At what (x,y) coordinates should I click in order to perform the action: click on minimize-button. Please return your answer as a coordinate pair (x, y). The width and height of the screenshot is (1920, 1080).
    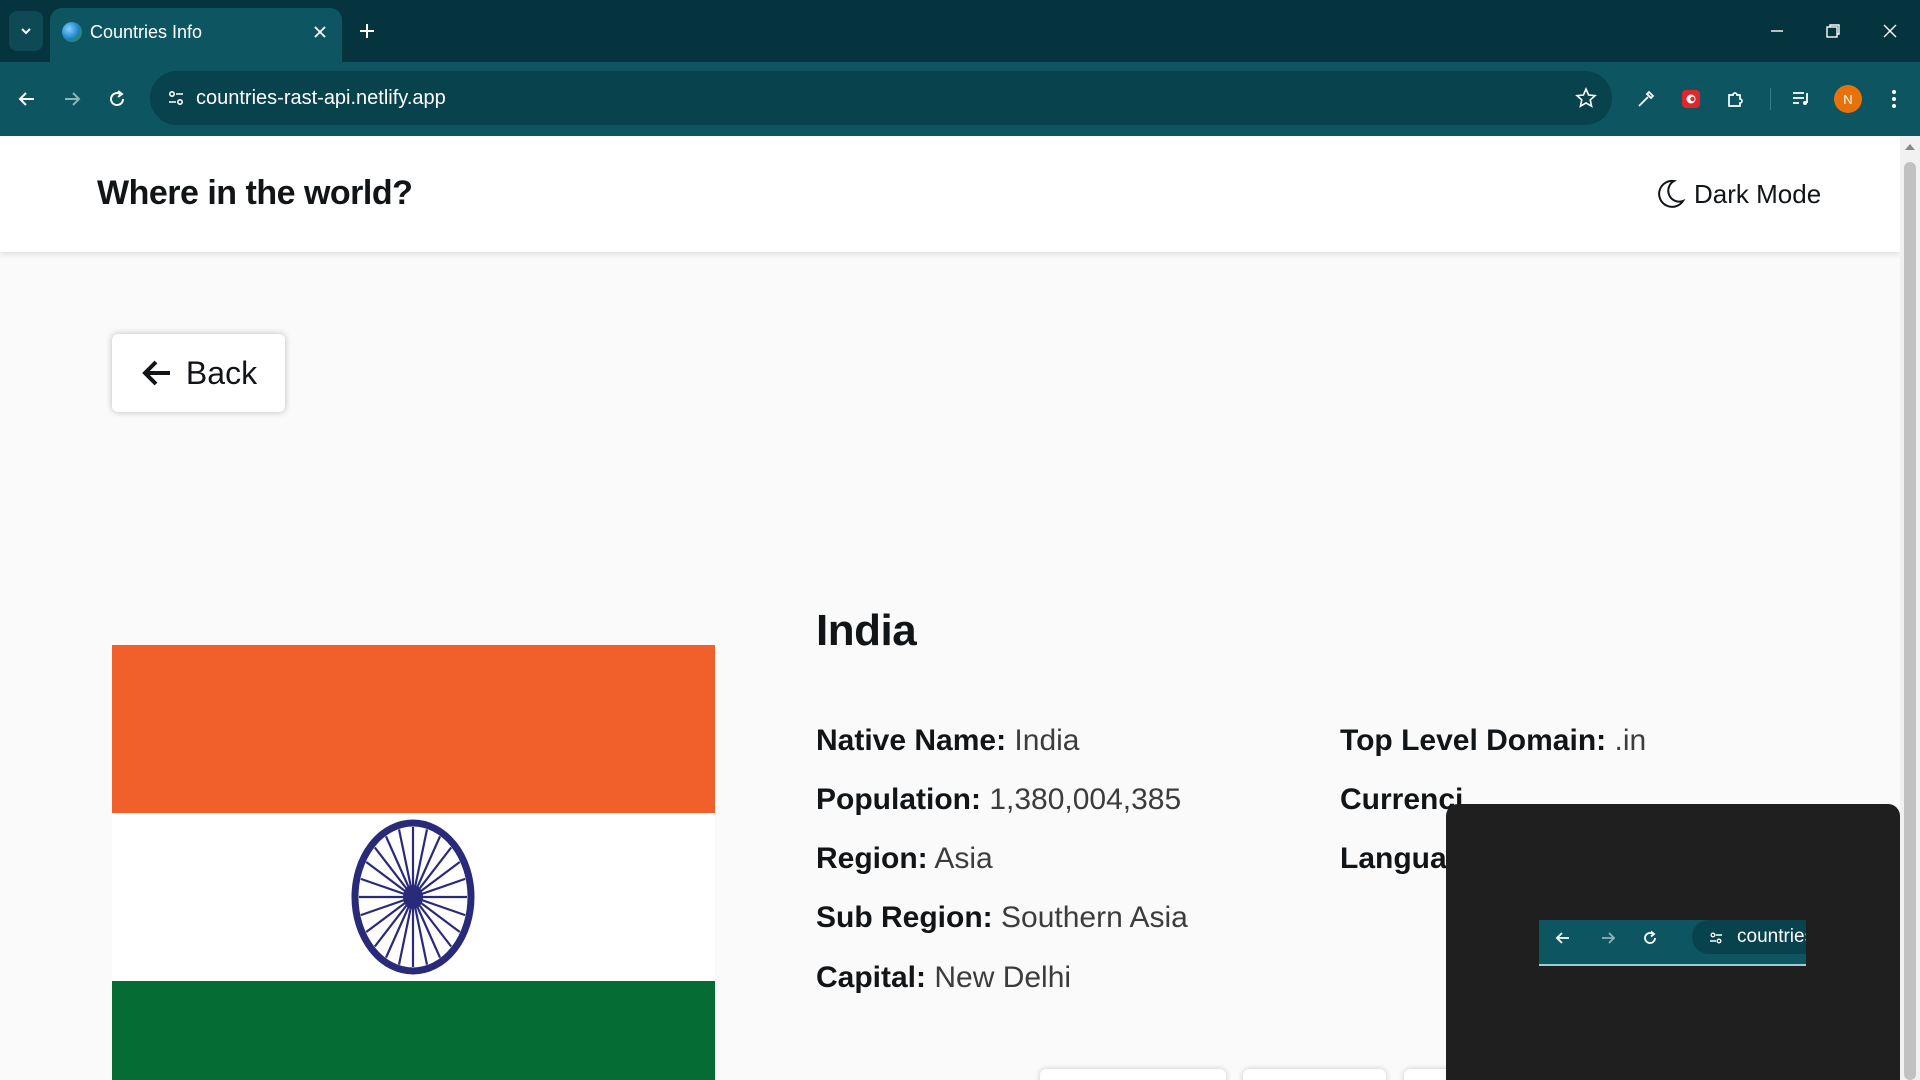
    Looking at the image, I should click on (1777, 31).